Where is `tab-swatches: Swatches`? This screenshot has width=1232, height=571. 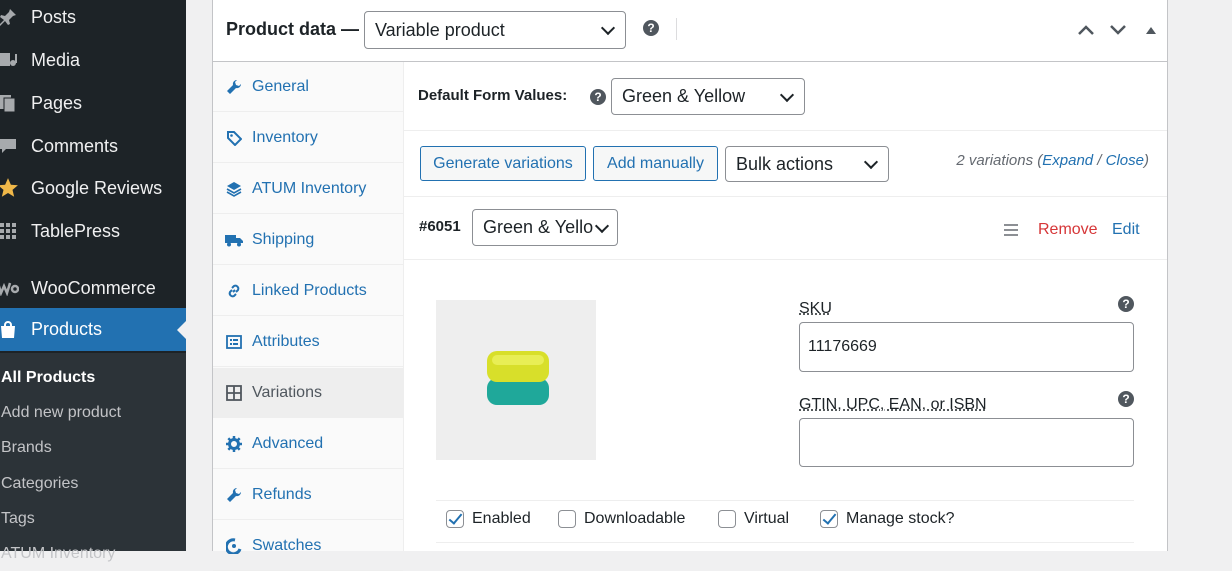
tab-swatches: Swatches is located at coordinates (308, 546).